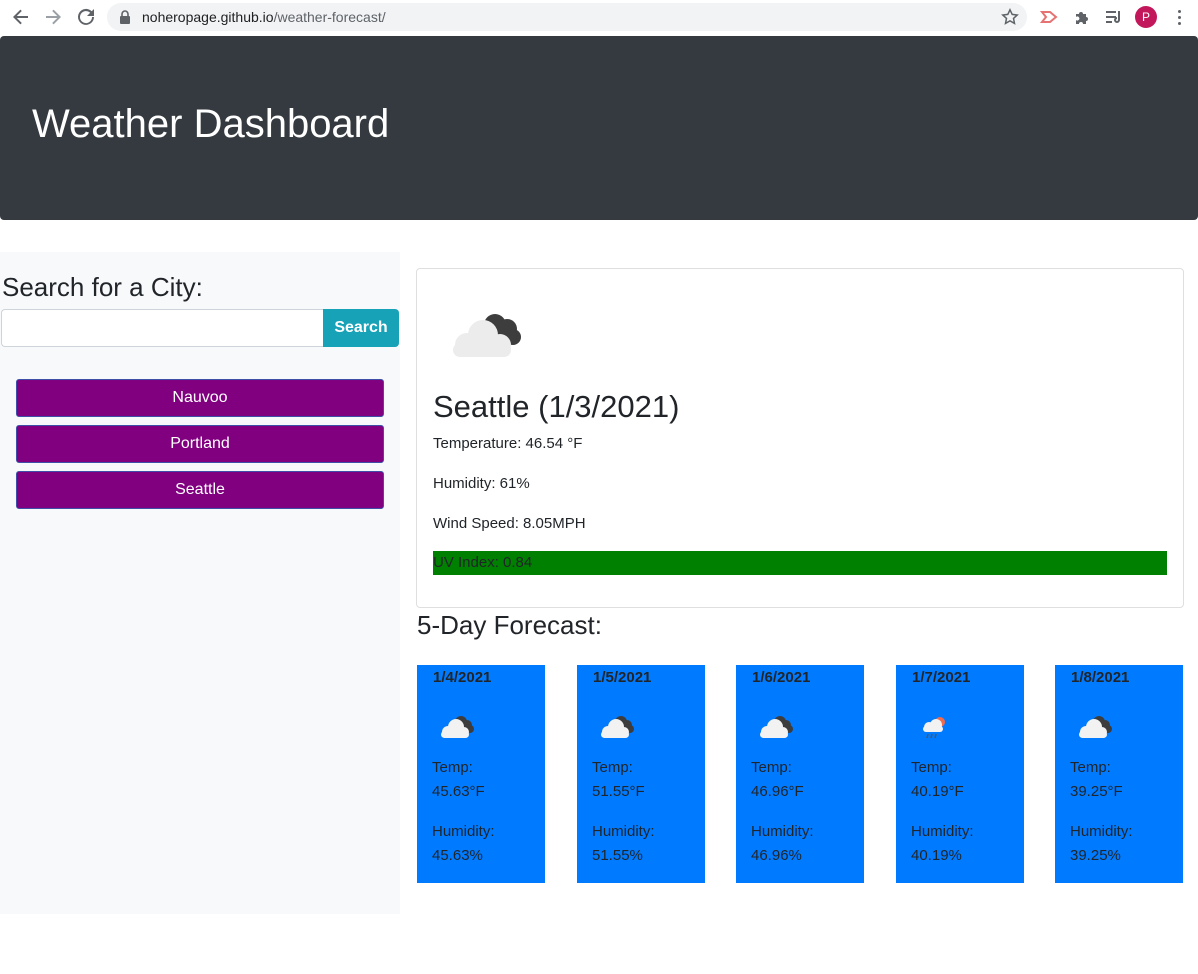 The width and height of the screenshot is (1198, 974). I want to click on current-city-title: Seattle (1/3/2021), so click(556, 406).